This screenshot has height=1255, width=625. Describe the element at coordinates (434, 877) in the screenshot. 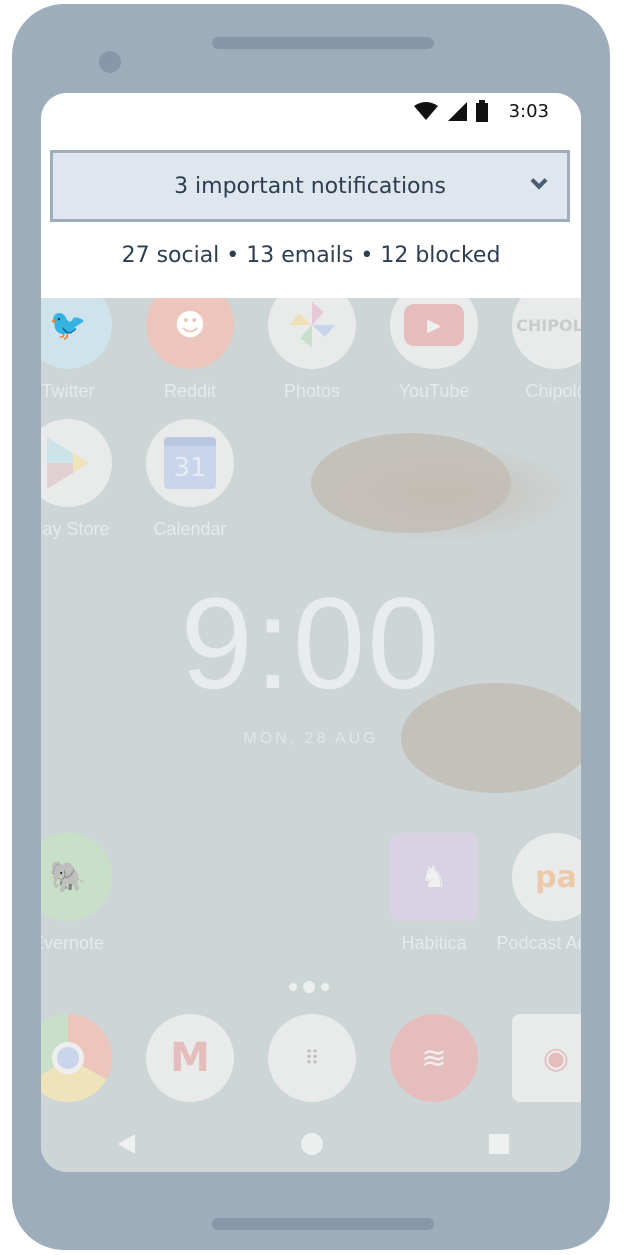

I see `habitica-icon: ♞` at that location.